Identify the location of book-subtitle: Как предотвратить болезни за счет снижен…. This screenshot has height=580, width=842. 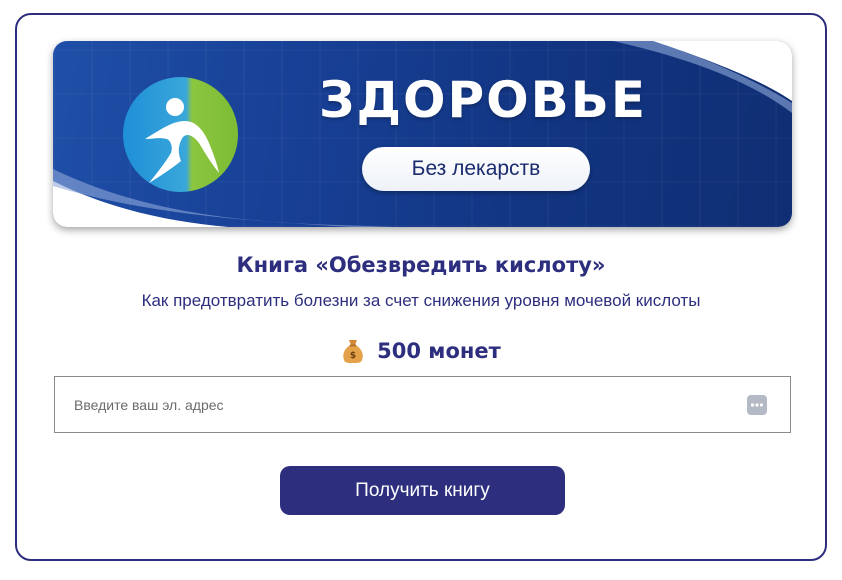
(421, 300).